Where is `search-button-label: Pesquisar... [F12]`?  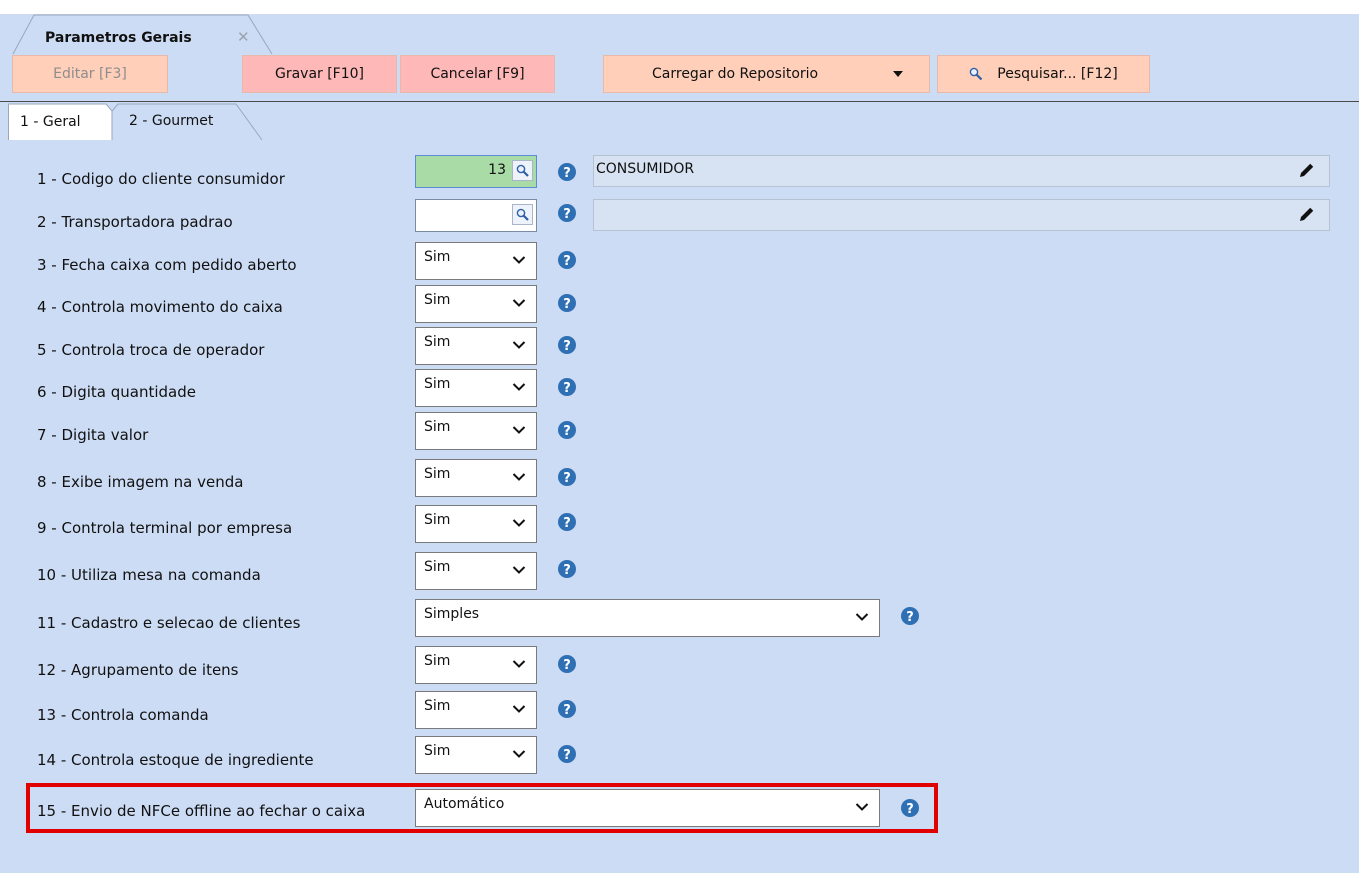
search-button-label: Pesquisar... [F12] is located at coordinates (1057, 74).